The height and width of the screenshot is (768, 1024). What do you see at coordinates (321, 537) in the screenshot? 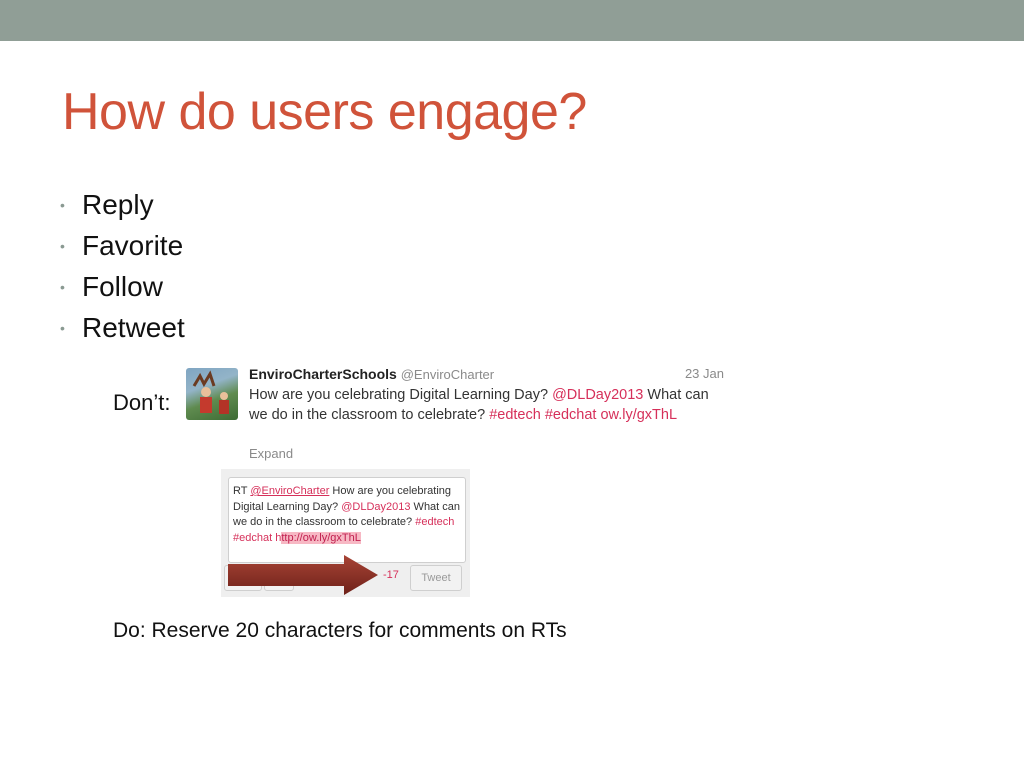
I see `compose-link-overflow: ttp://ow.ly/gxThL` at bounding box center [321, 537].